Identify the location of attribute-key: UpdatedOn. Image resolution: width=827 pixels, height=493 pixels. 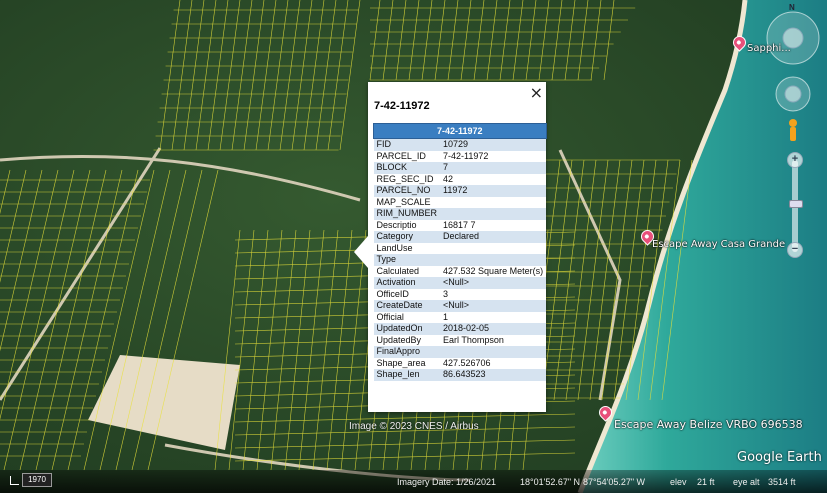
(407, 329).